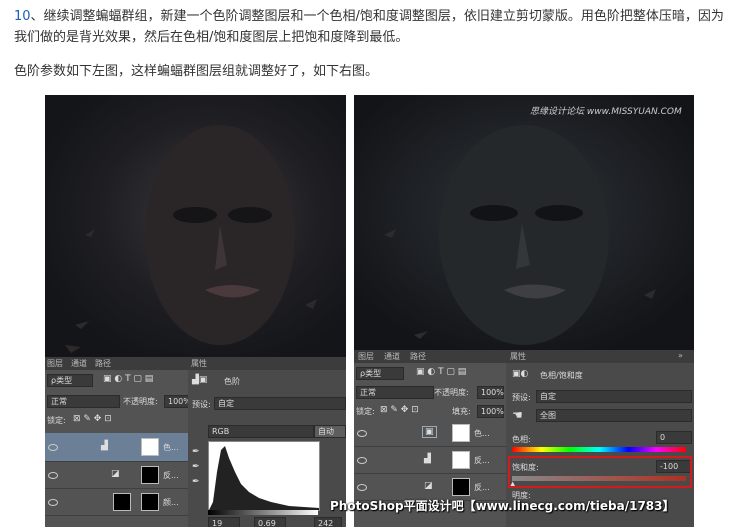  Describe the element at coordinates (520, 374) in the screenshot. I see `hue-saturation-icon: ▣◐` at that location.